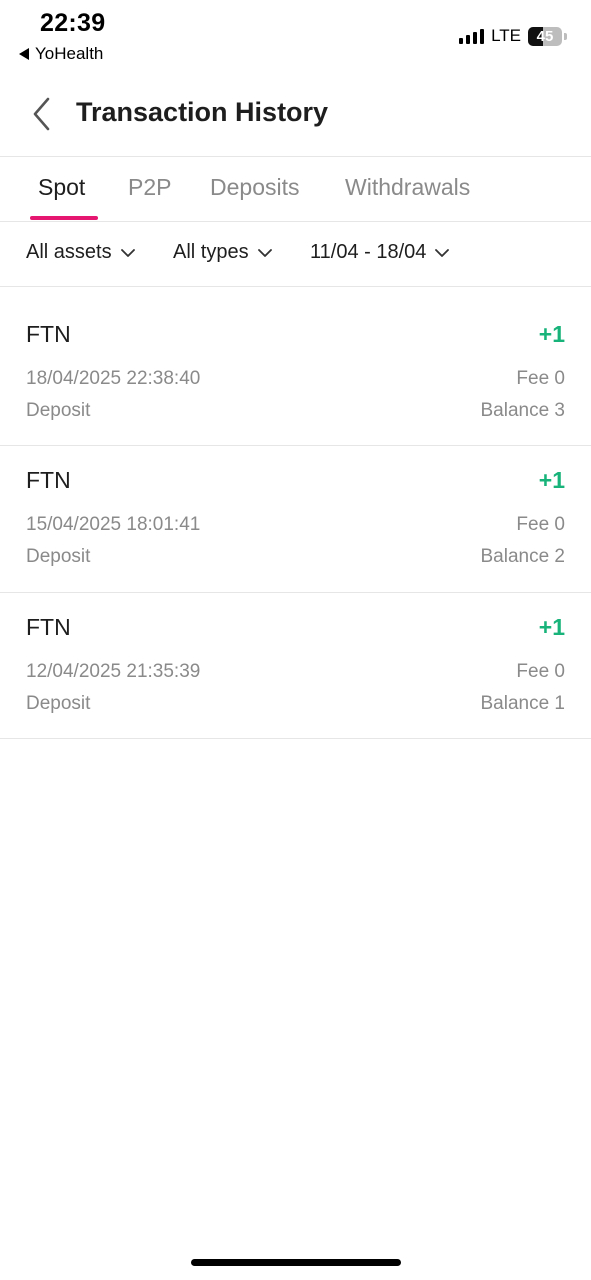 The height and width of the screenshot is (1280, 591). What do you see at coordinates (113, 524) in the screenshot?
I see `transaction-datetime: 15/04/2025 18:01:41` at bounding box center [113, 524].